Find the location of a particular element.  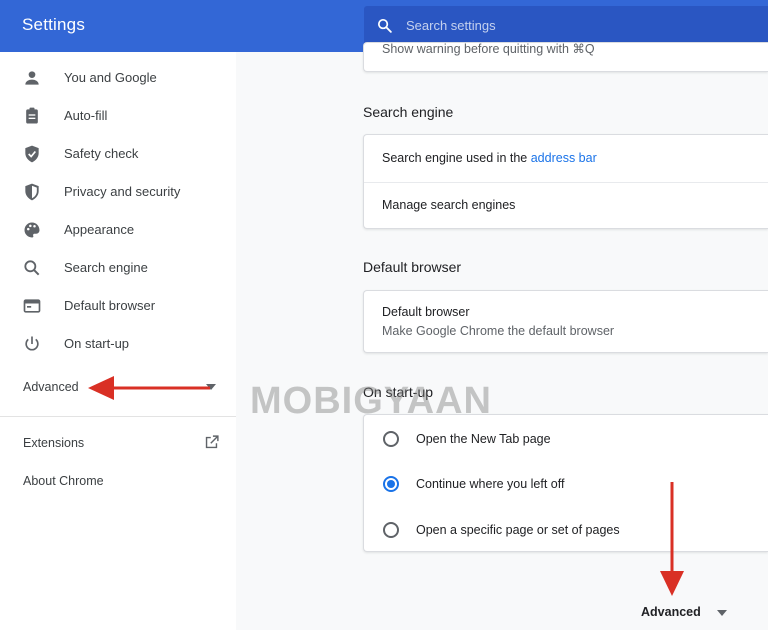

shield-icon is located at coordinates (32, 192).